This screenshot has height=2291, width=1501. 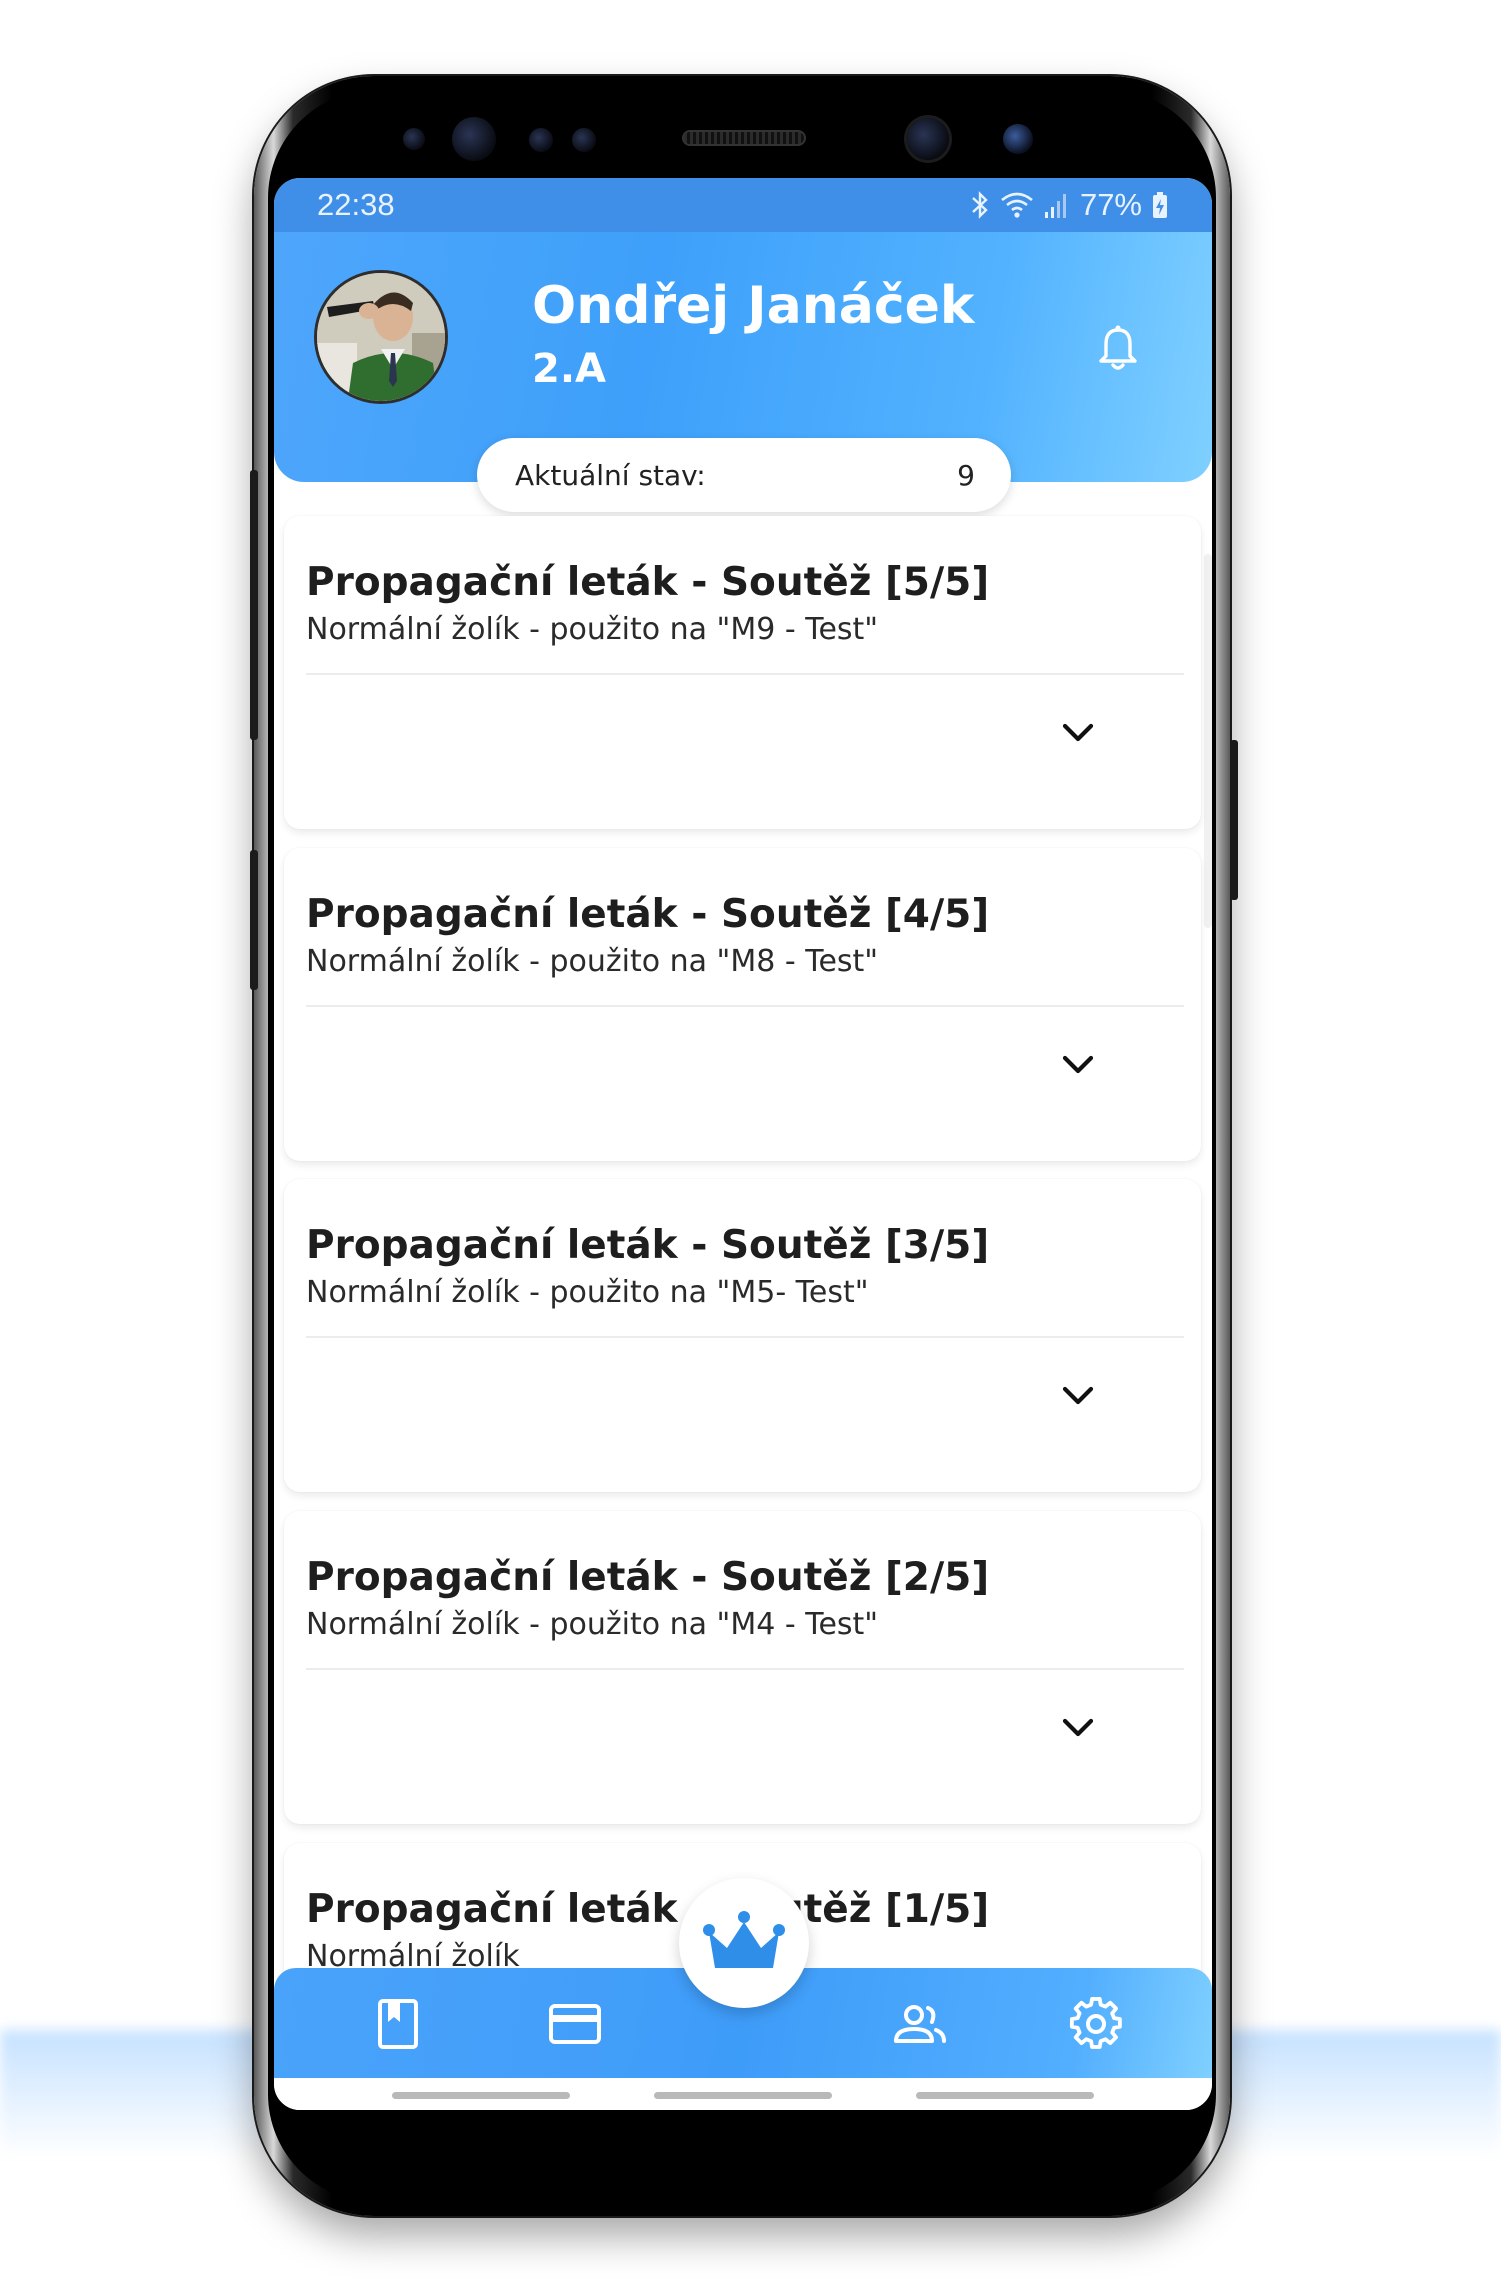 I want to click on avatar-photo, so click(x=381, y=337).